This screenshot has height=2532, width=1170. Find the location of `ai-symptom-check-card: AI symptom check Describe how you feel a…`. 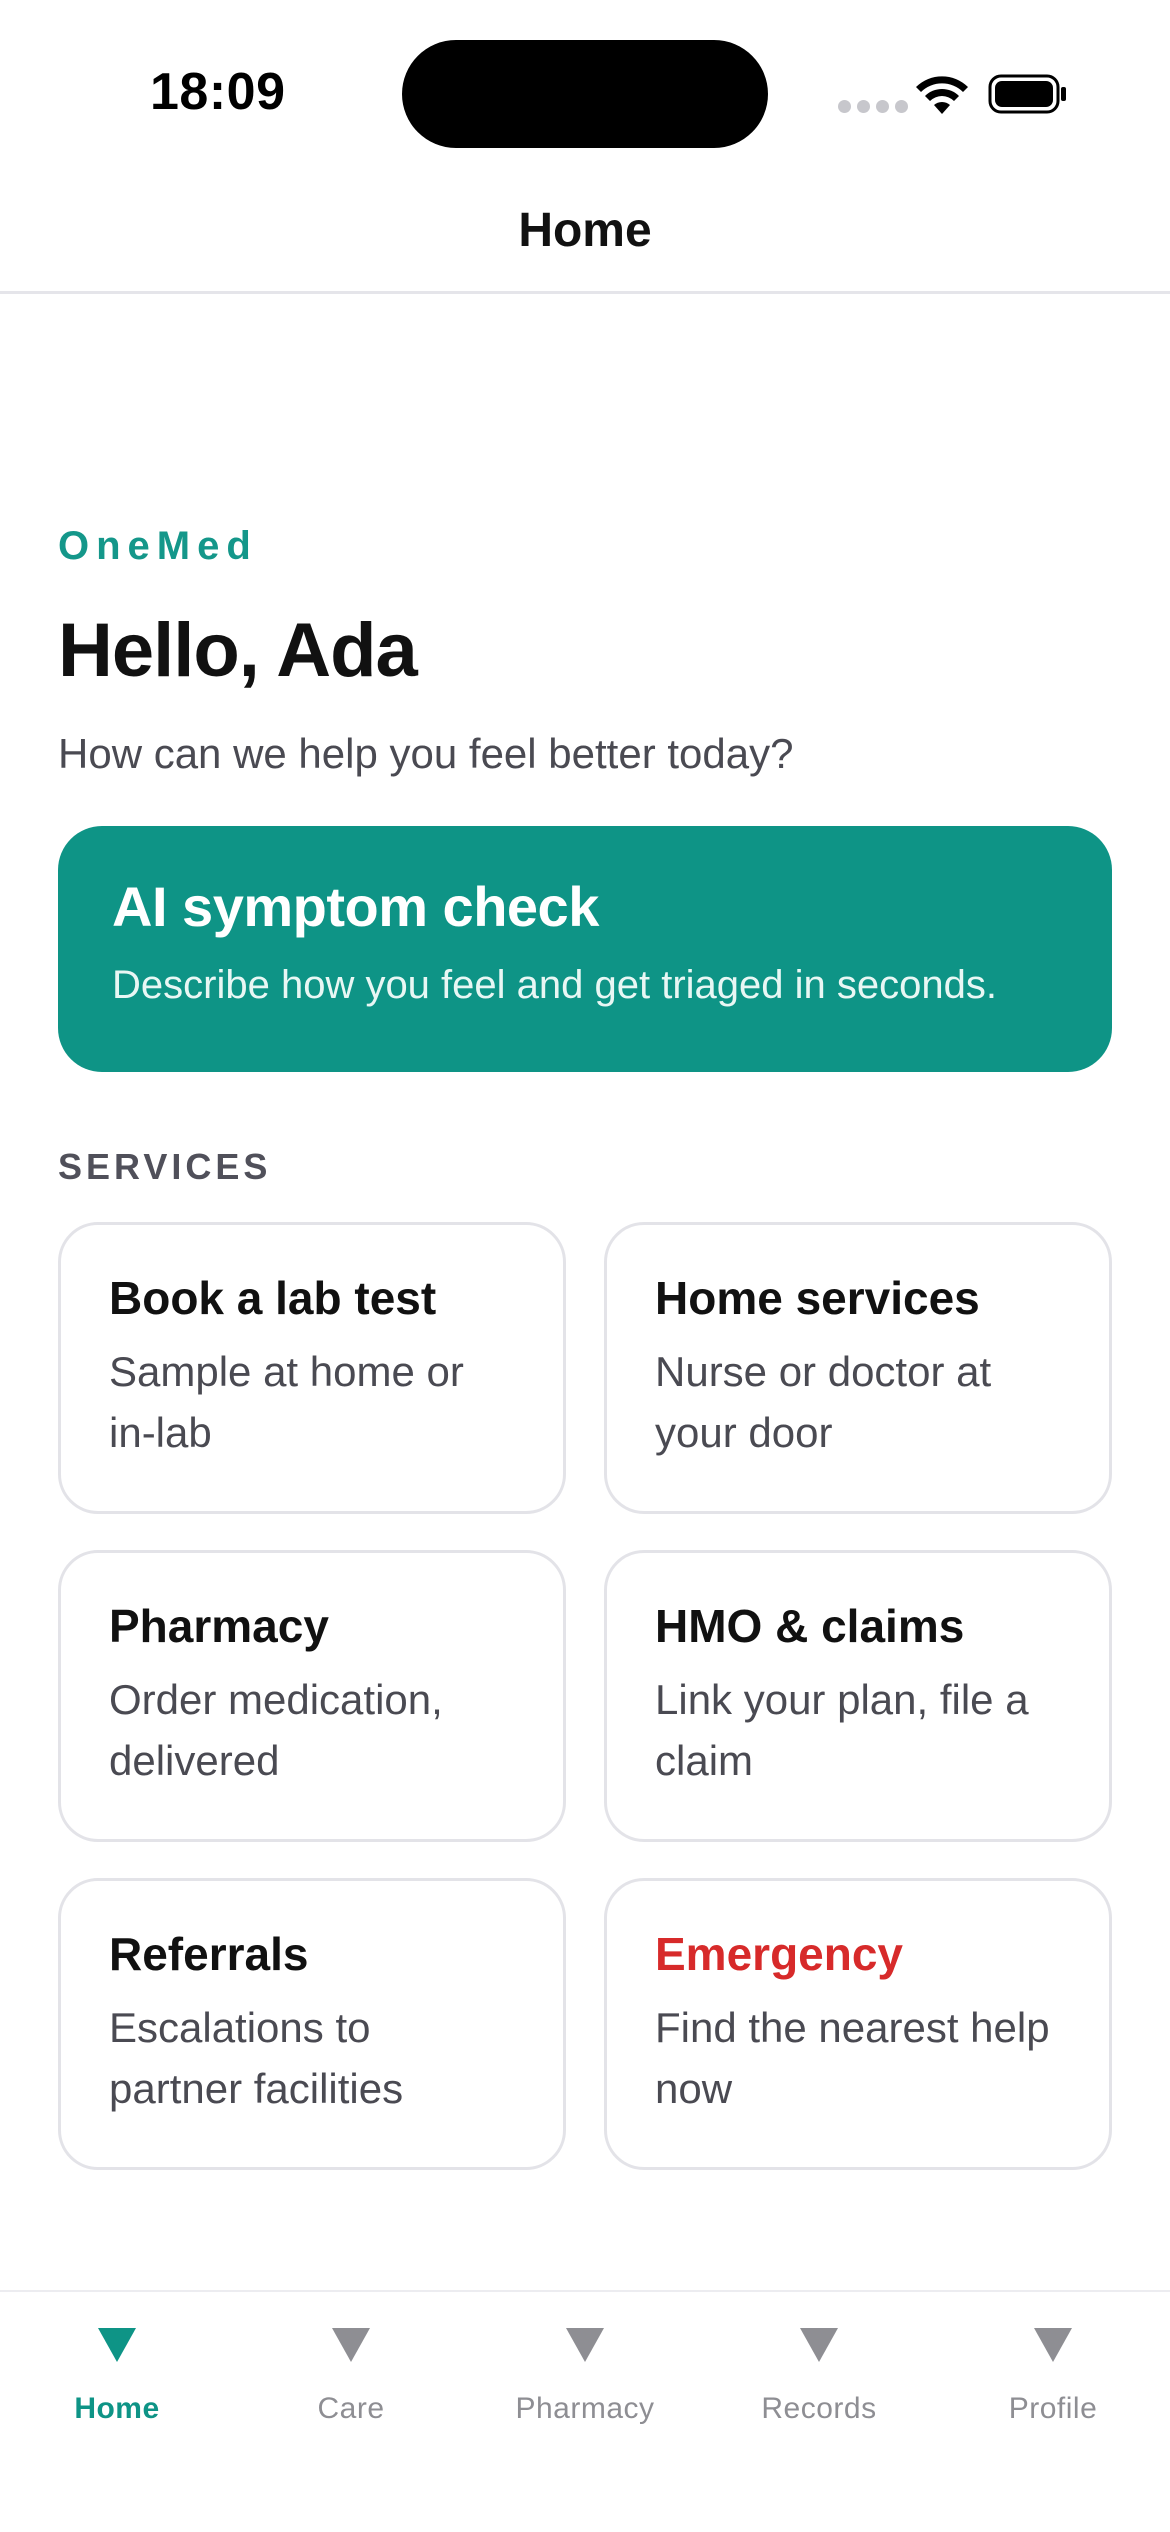

ai-symptom-check-card: AI symptom check Describe how you feel a… is located at coordinates (585, 949).